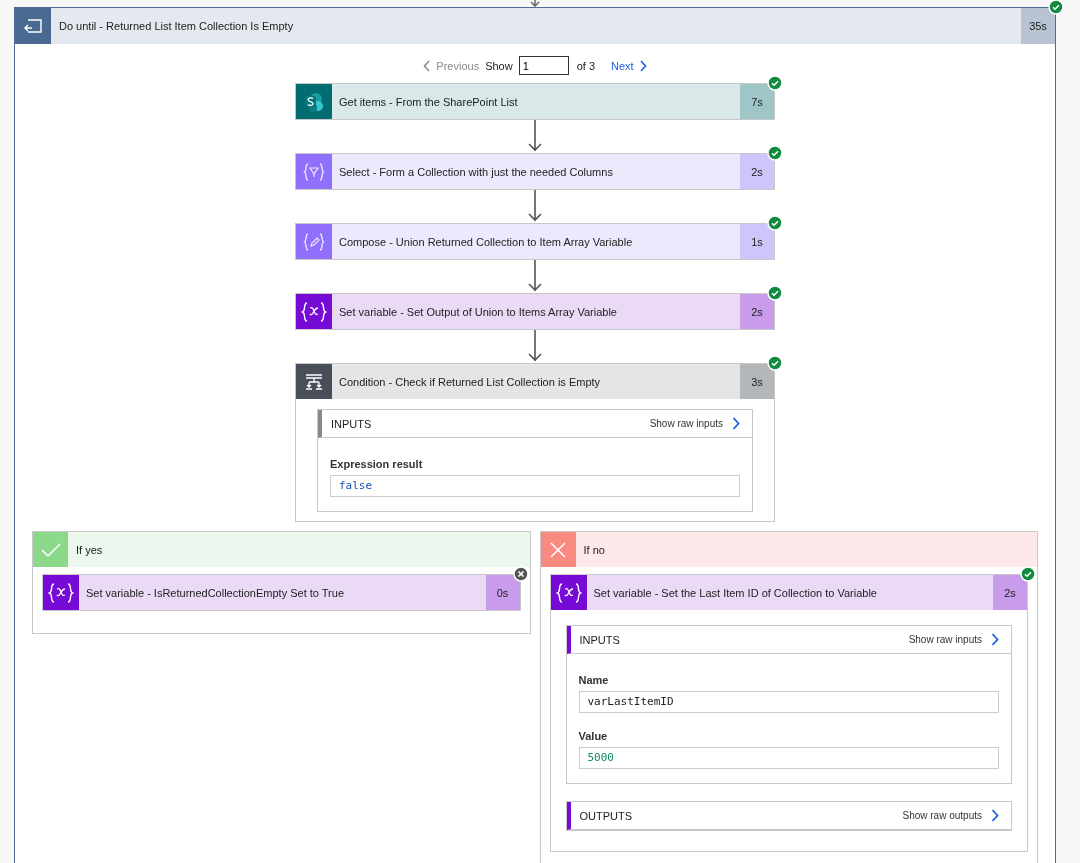 This screenshot has width=1080, height=863. I want to click on page-total-label: of 3, so click(586, 65).